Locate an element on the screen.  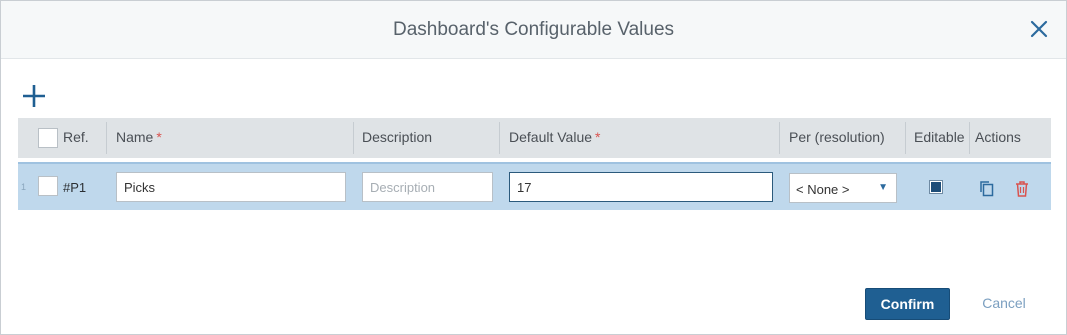
trash-icon is located at coordinates (1022, 189).